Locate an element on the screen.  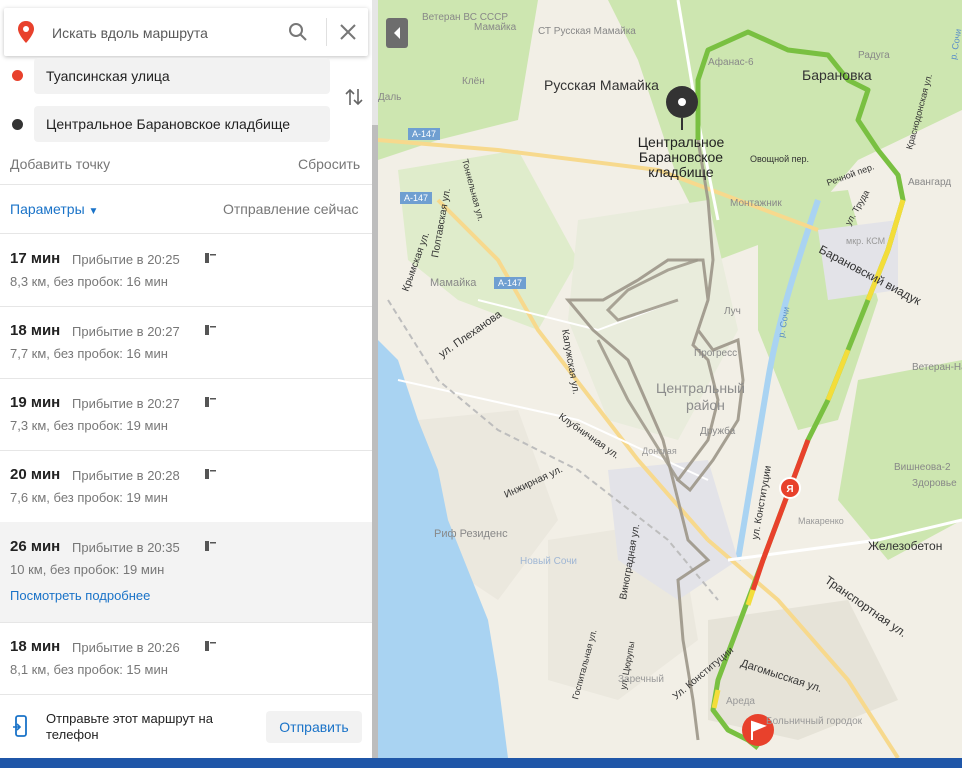
send-to-phone-text: Отправьте этот маршрут на телефон is located at coordinates (129, 726).